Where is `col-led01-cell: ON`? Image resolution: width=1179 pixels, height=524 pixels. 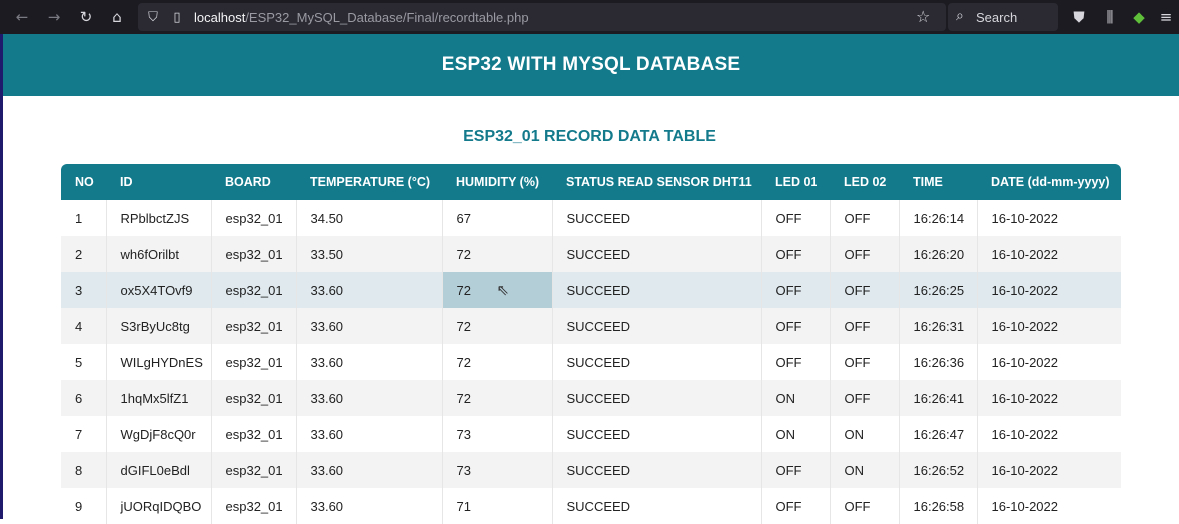 col-led01-cell: ON is located at coordinates (796, 398).